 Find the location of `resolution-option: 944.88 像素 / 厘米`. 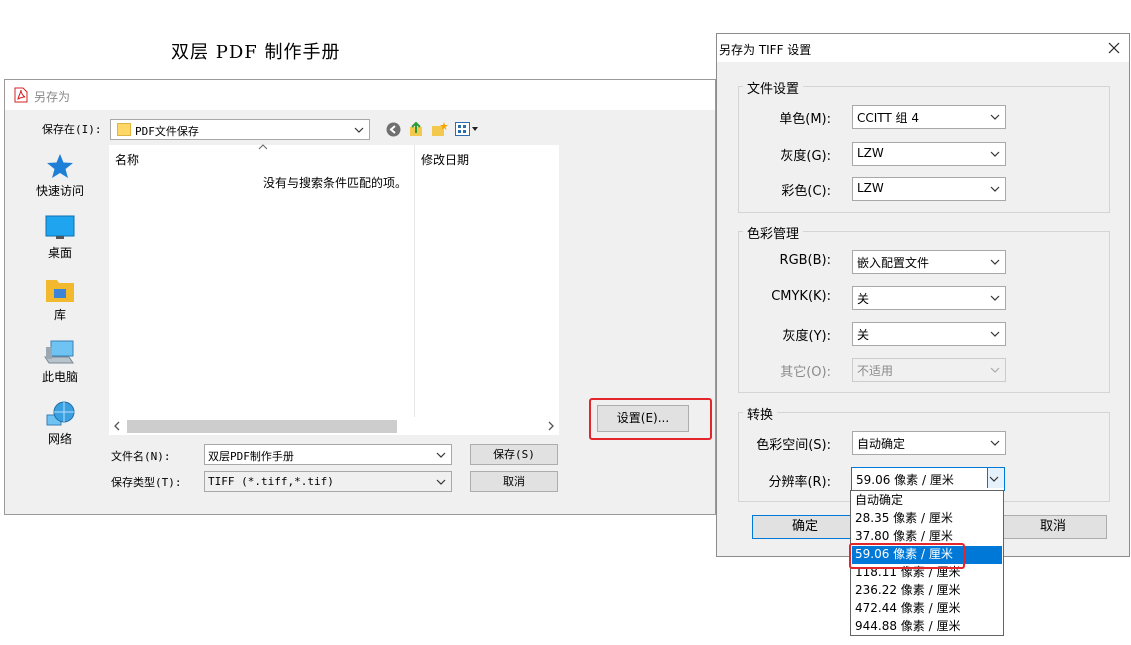

resolution-option: 944.88 像素 / 厘米 is located at coordinates (927, 627).